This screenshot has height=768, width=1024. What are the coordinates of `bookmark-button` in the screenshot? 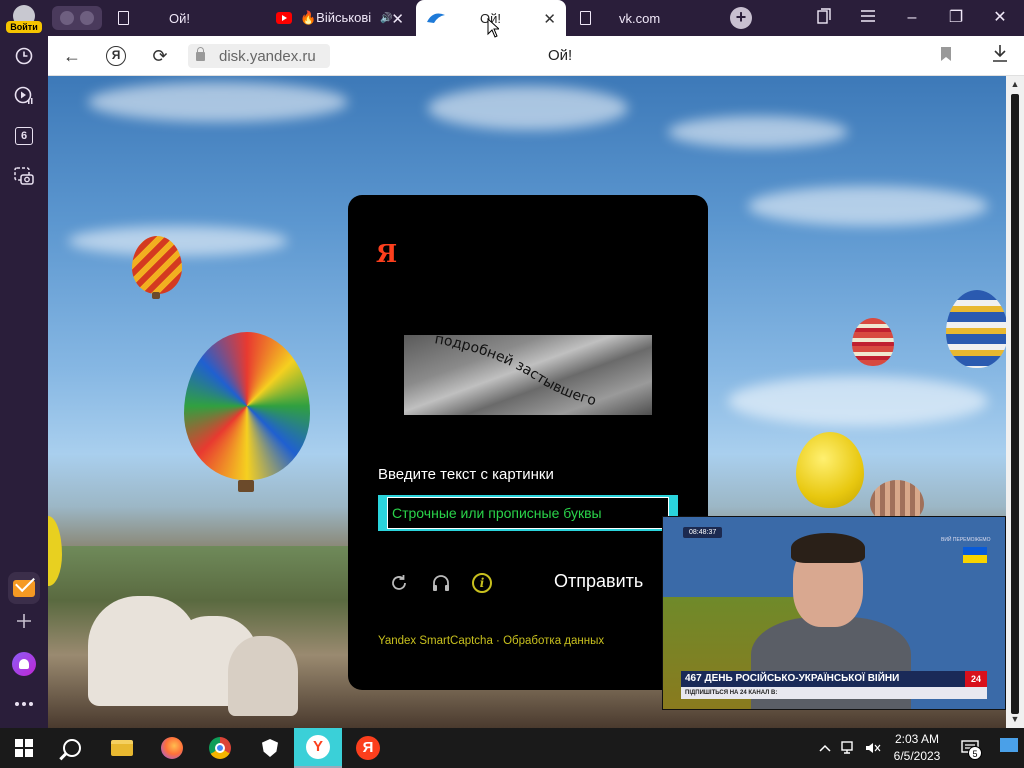 It's located at (946, 56).